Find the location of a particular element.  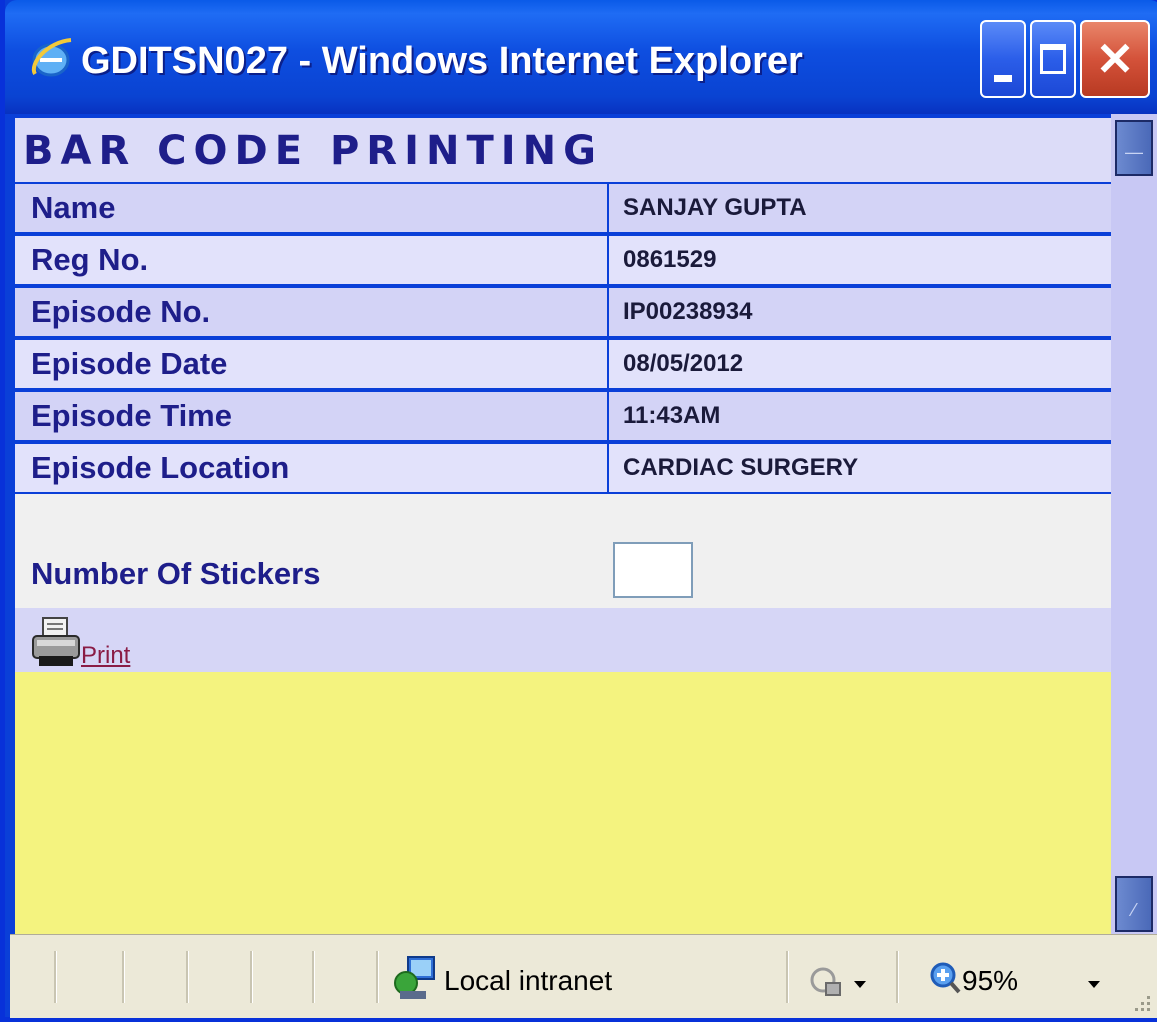

status-bar: Local intranet 95% is located at coordinates (583, 976).